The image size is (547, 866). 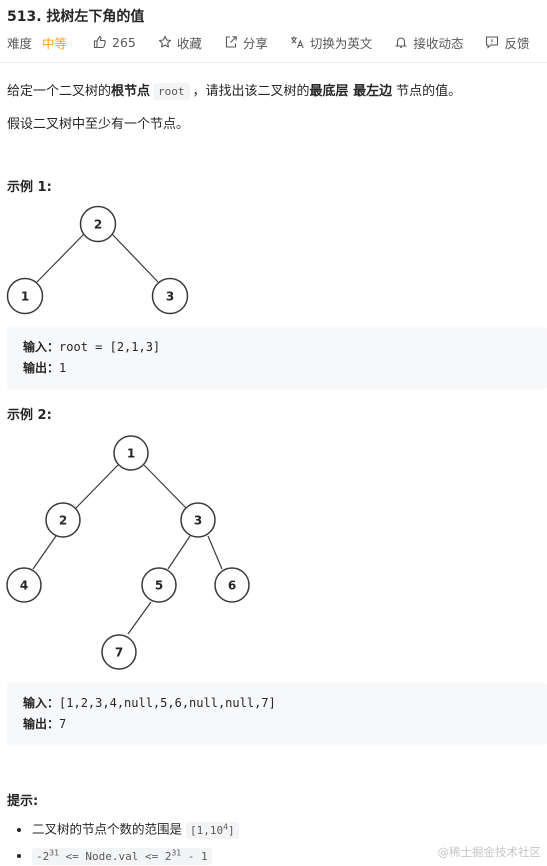 I want to click on hint-text: 二叉树的节点个数的范围是, so click(x=107, y=829).